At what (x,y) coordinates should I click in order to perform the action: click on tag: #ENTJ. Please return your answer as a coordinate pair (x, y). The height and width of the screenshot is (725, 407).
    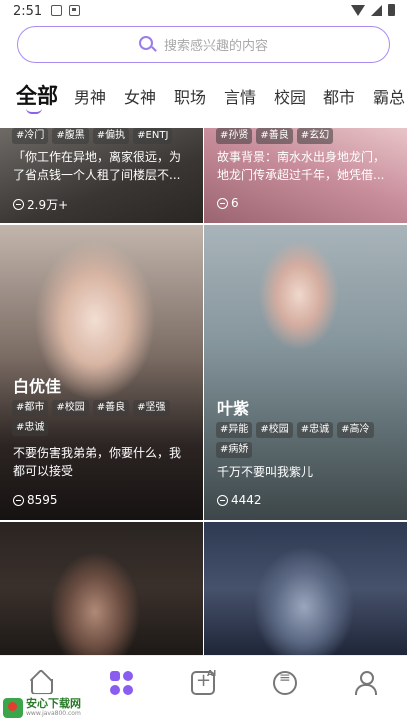
    Looking at the image, I should click on (153, 136).